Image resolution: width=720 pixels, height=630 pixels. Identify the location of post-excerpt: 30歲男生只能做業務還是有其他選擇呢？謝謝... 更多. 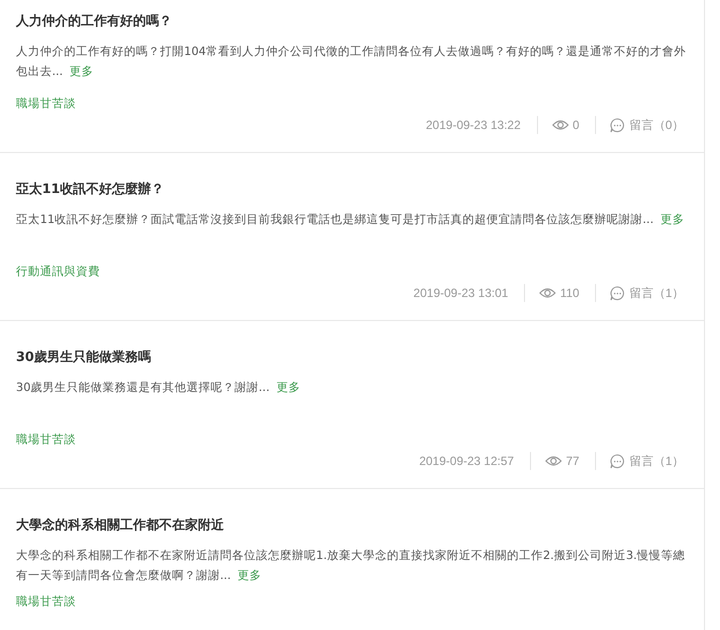
(159, 387).